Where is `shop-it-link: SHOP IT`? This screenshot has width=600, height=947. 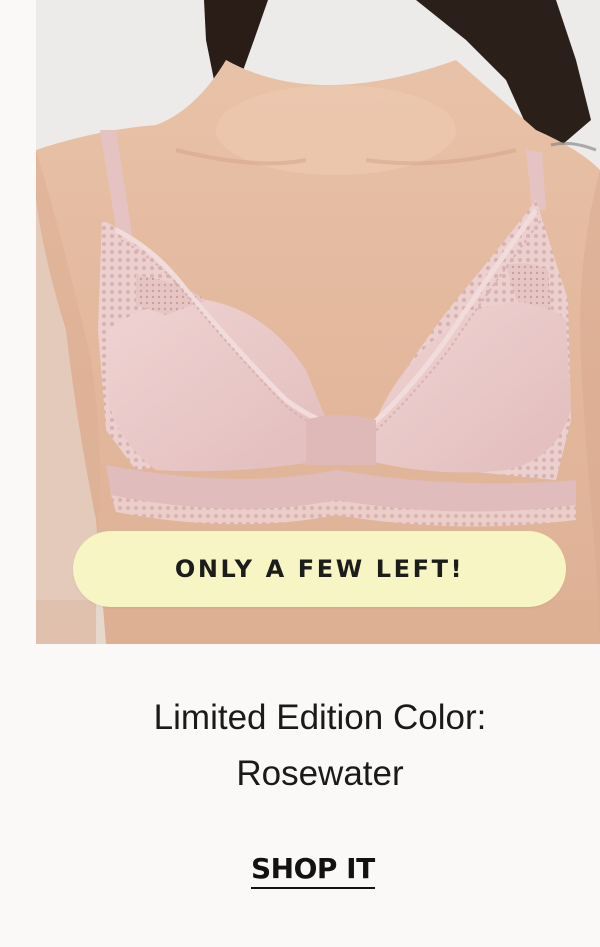
shop-it-link: SHOP IT is located at coordinates (313, 870).